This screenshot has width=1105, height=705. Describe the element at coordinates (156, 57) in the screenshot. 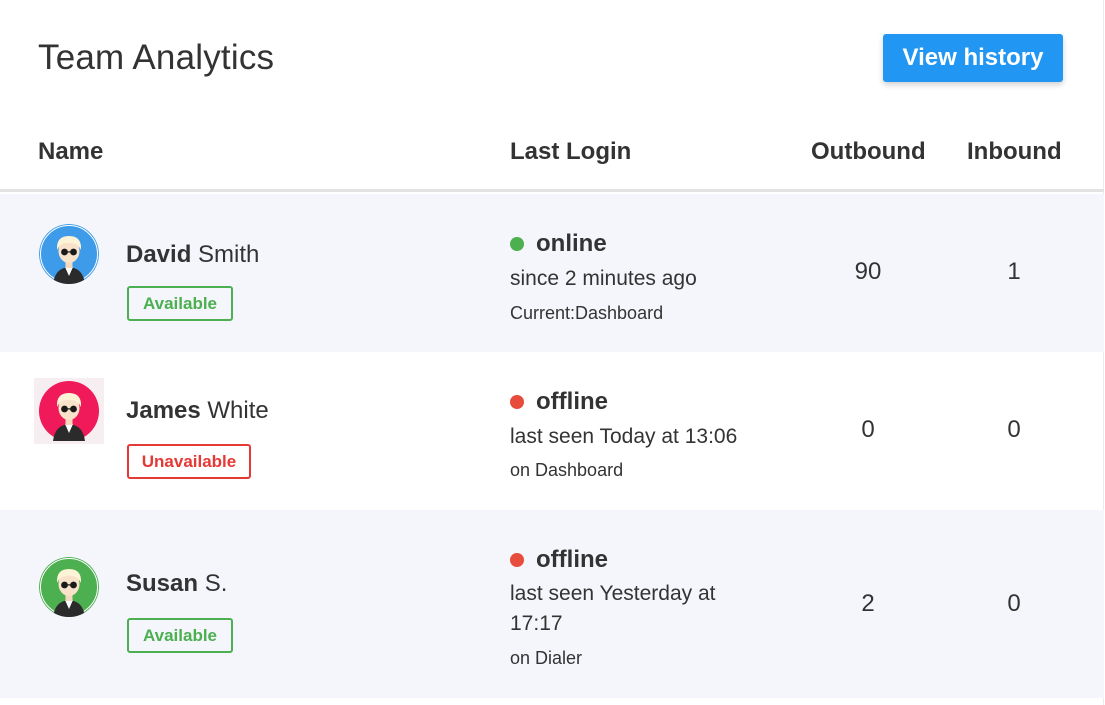

I see `page-title: Team Analytics` at that location.